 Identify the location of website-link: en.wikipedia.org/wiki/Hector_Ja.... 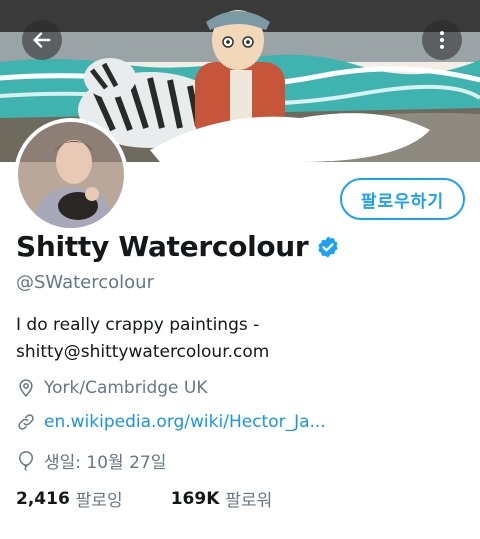
(185, 422).